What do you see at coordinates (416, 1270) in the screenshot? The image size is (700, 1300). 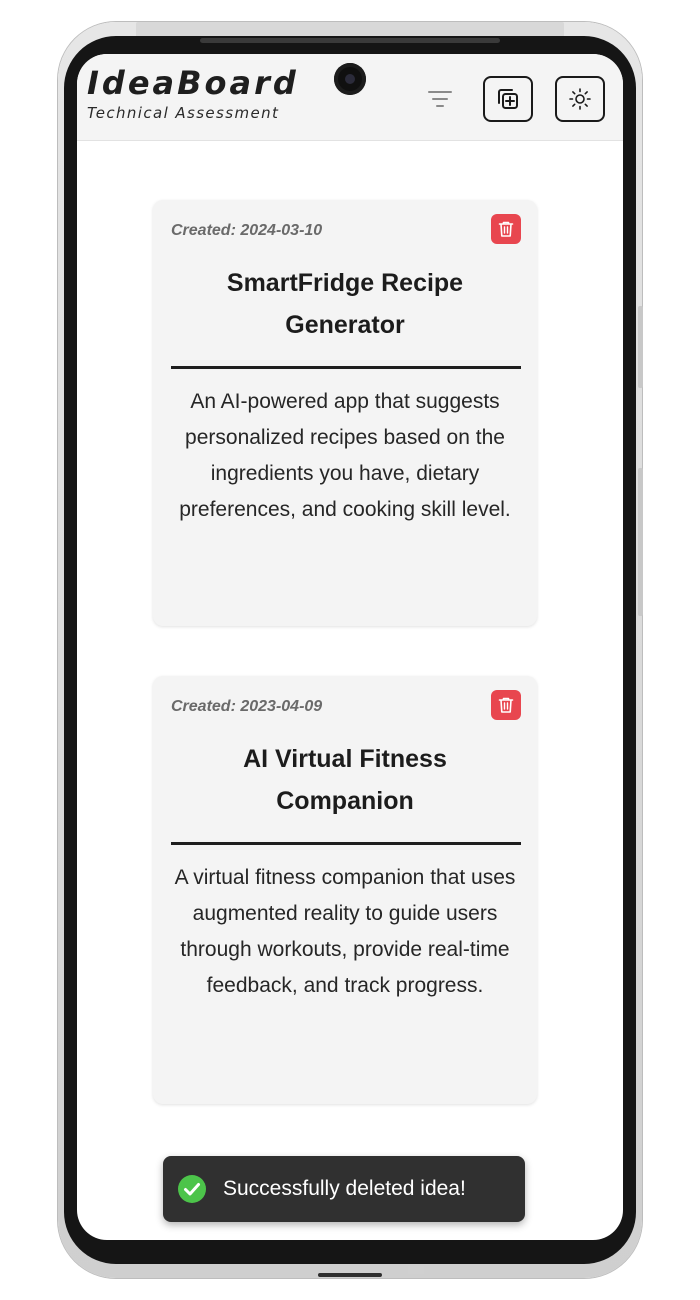 I see `phone-bottom-notch` at bounding box center [416, 1270].